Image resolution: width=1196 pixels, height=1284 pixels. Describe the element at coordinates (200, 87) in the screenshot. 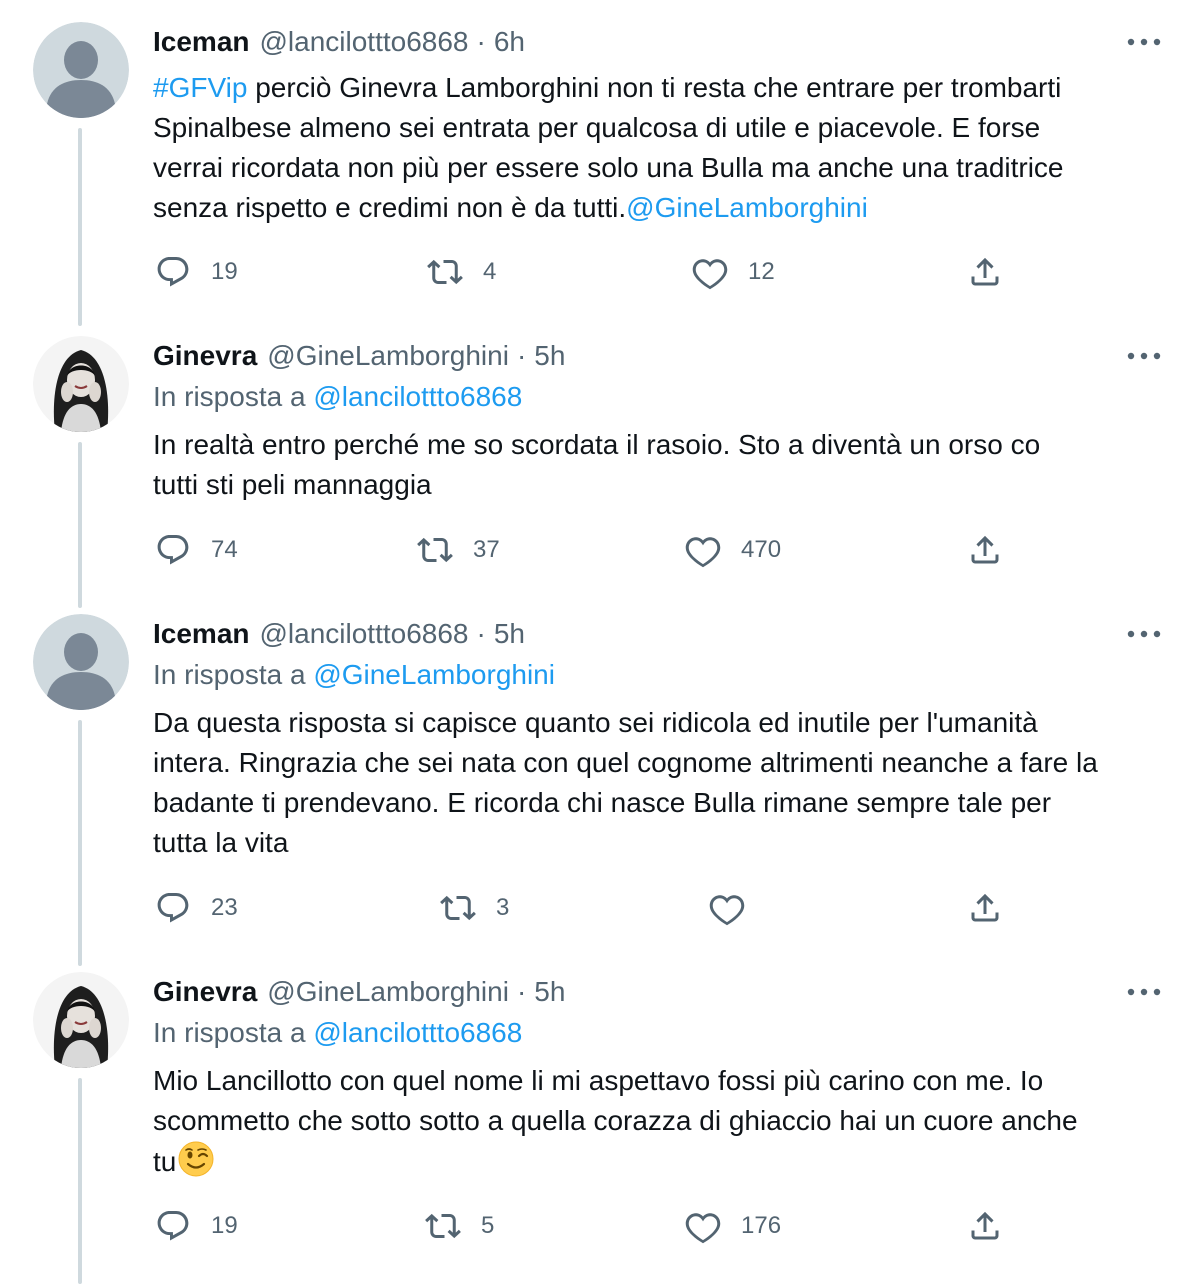

I see `hashtag-link: #GFVip` at that location.